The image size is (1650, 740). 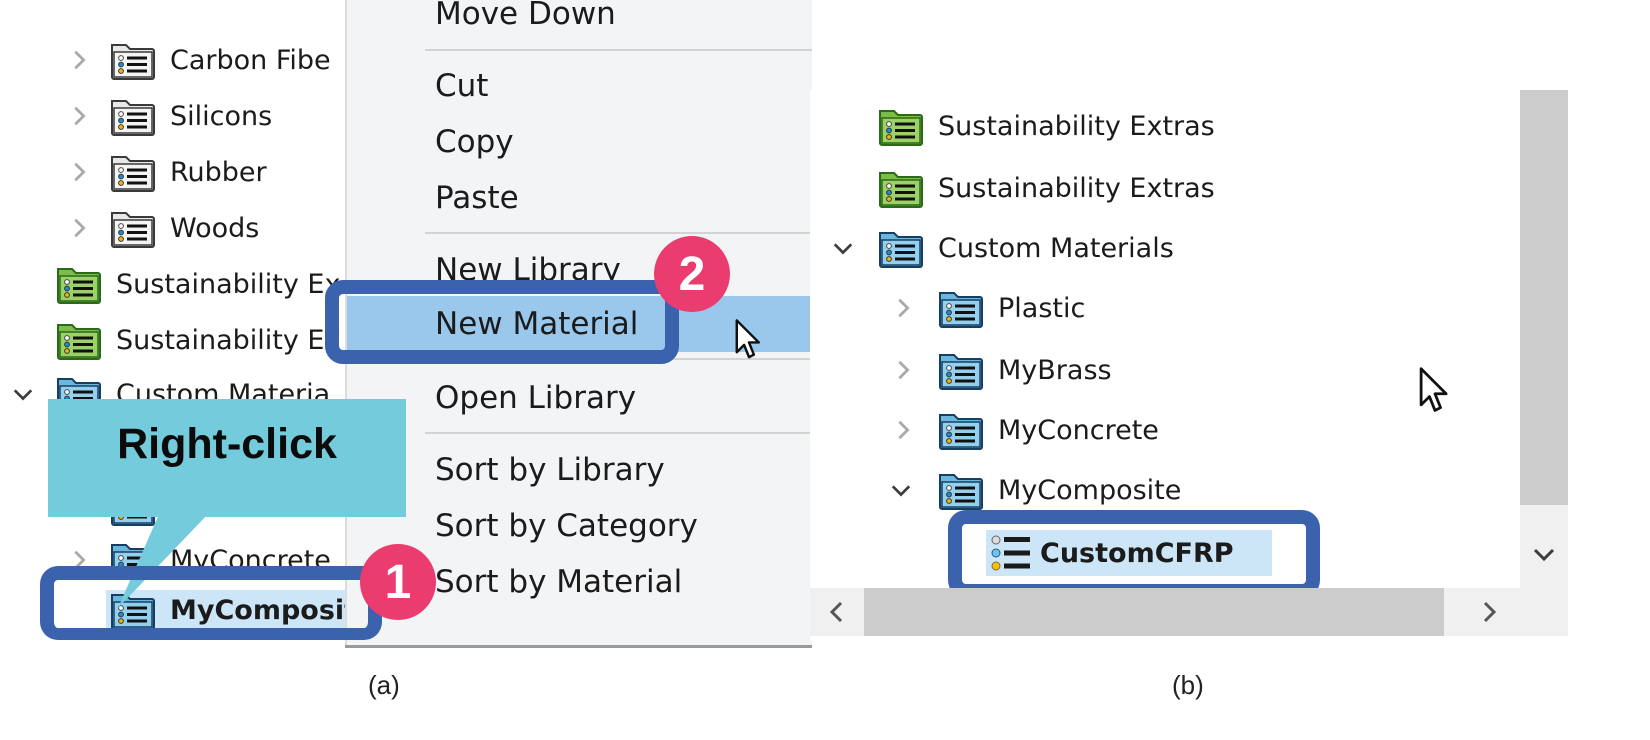 I want to click on tree-item-mybrass: MyBrass, so click(x=1000, y=370).